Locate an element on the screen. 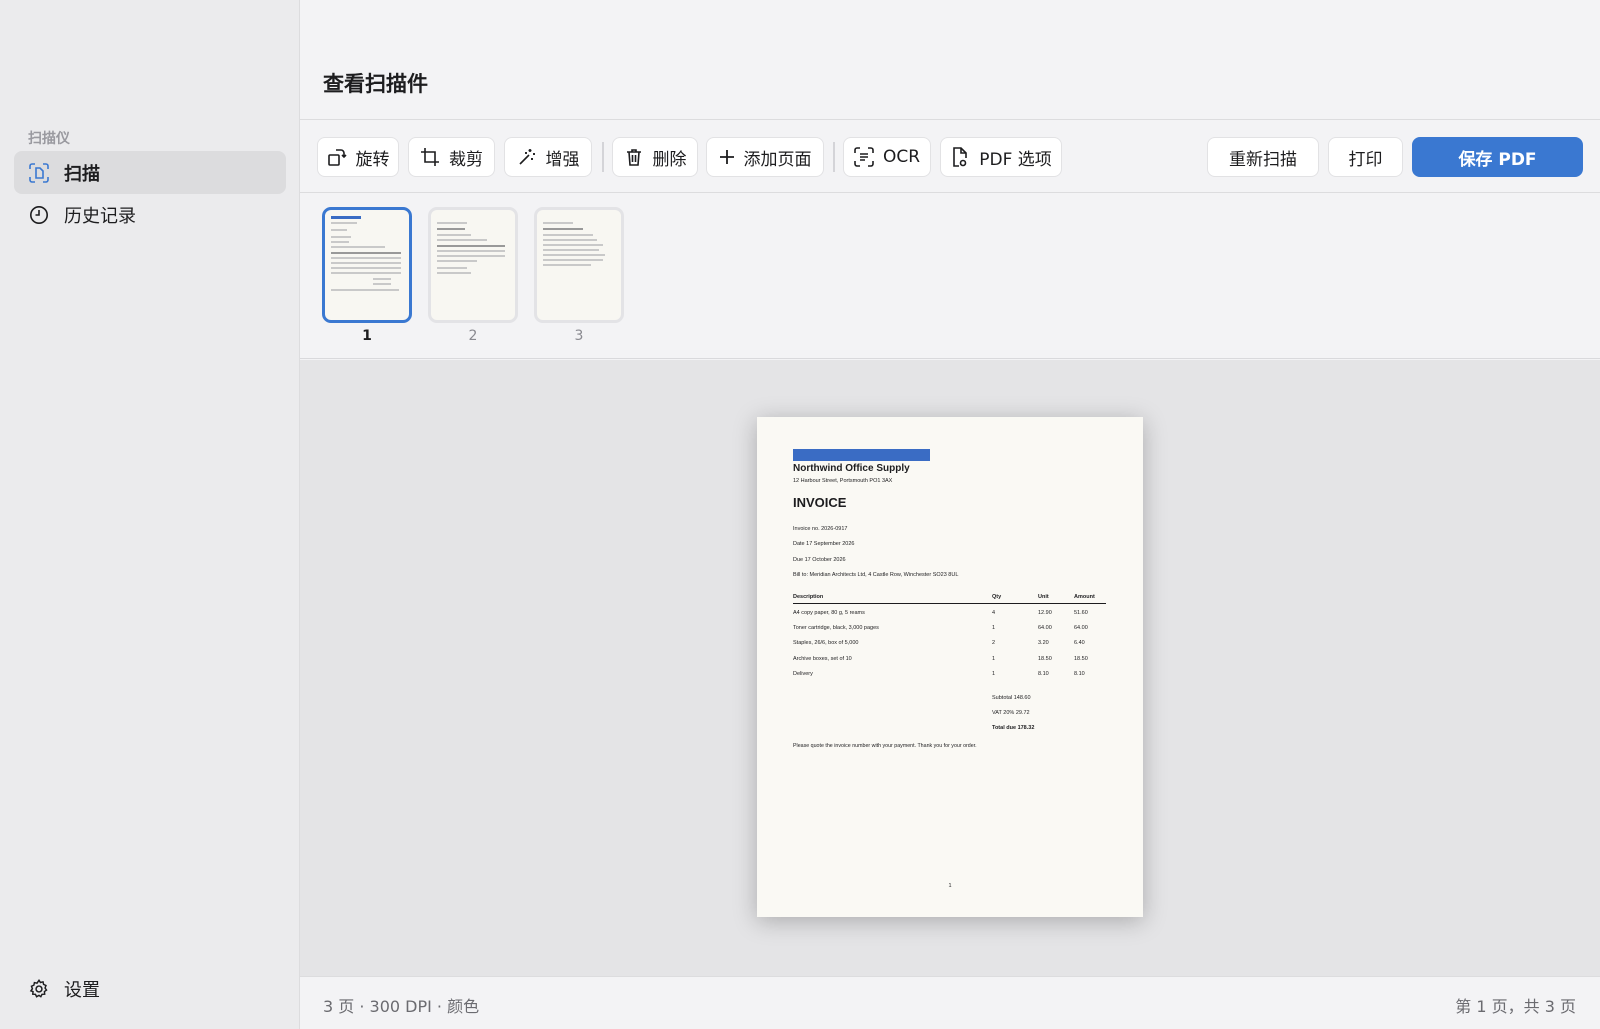  add-page-button: 添加页面 is located at coordinates (765, 157).